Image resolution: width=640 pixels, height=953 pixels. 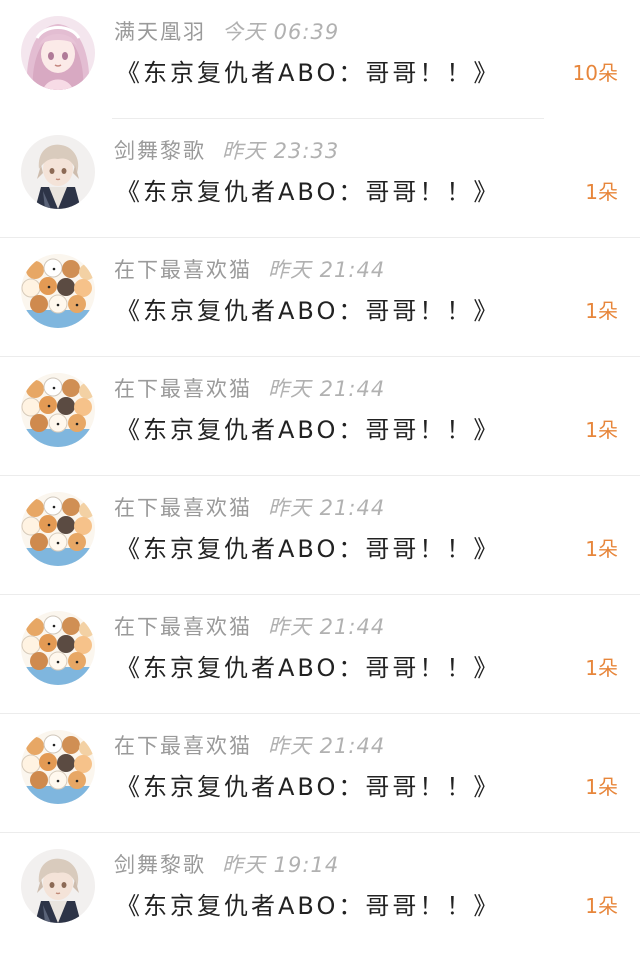 I want to click on sender-meta: 剑舞黎歌 昨天 19:14, so click(x=226, y=865).